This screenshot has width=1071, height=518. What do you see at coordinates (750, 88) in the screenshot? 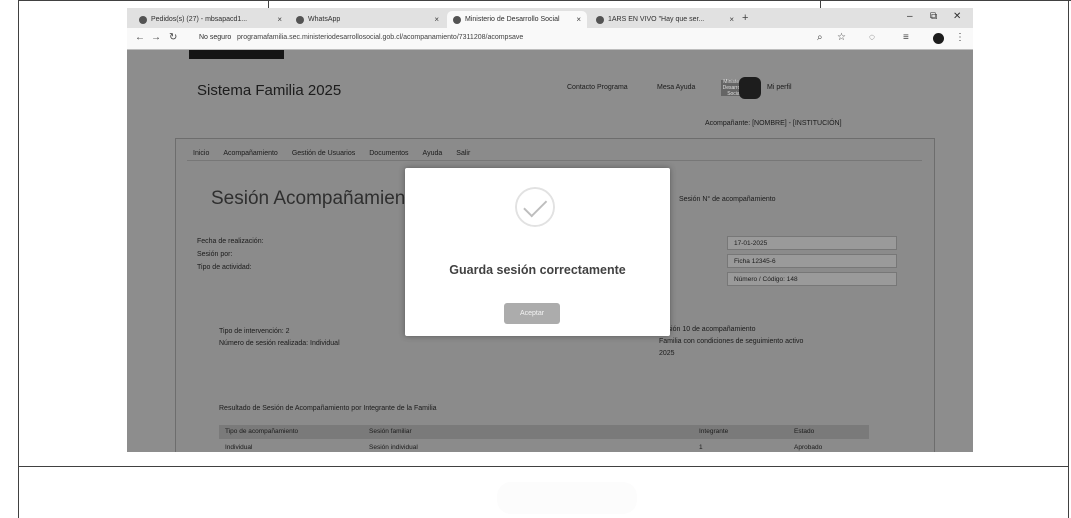
I see `user-icon` at bounding box center [750, 88].